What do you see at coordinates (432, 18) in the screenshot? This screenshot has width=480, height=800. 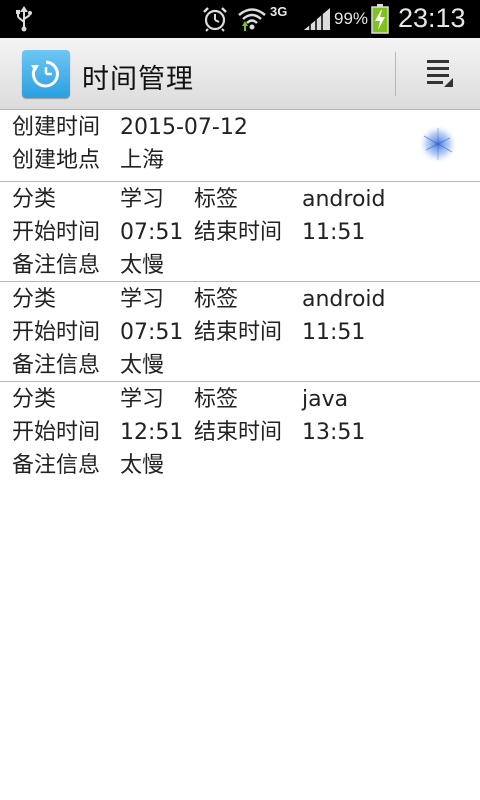 I see `status-clock: 23:13` at bounding box center [432, 18].